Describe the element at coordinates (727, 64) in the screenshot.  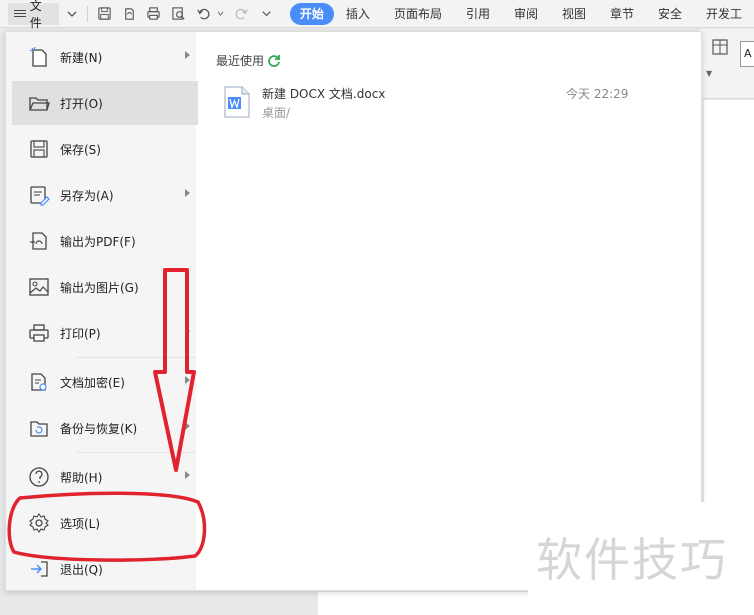
I see `ribbon-partial: A ▼` at that location.